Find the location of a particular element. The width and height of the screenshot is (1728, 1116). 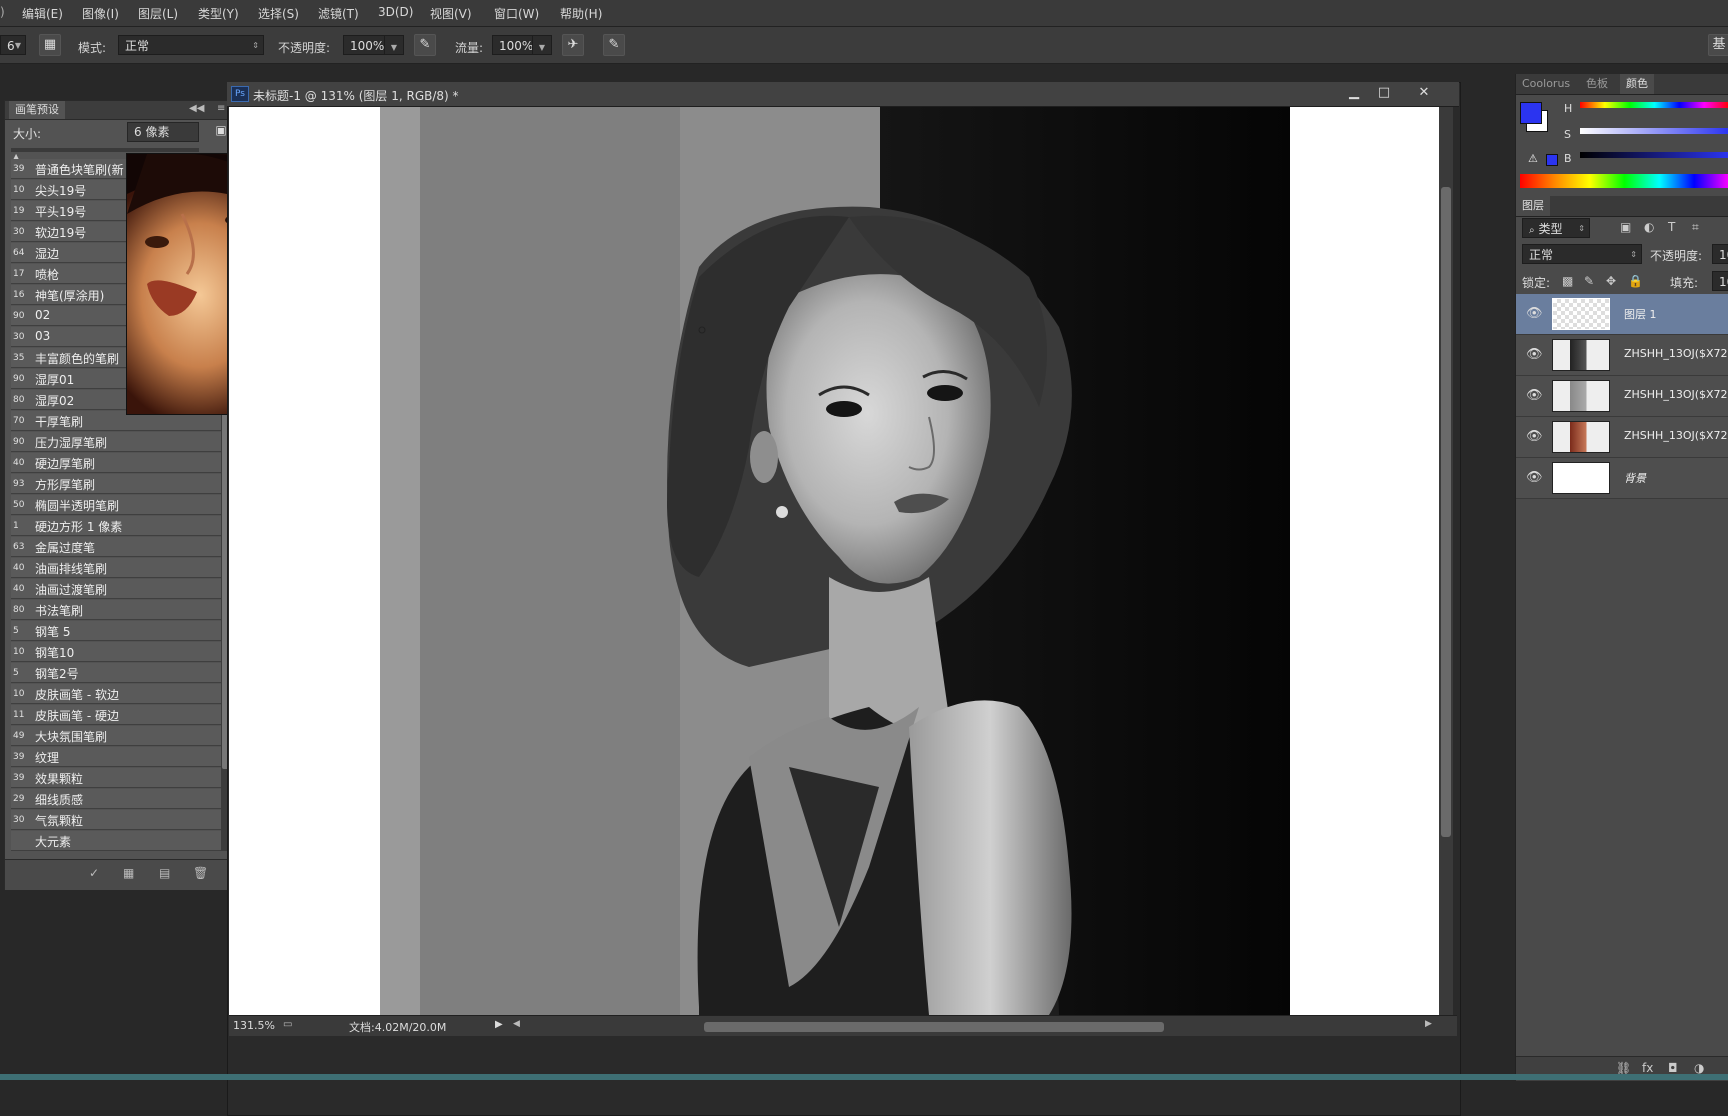

workspace-button: 基 is located at coordinates (1718, 45).